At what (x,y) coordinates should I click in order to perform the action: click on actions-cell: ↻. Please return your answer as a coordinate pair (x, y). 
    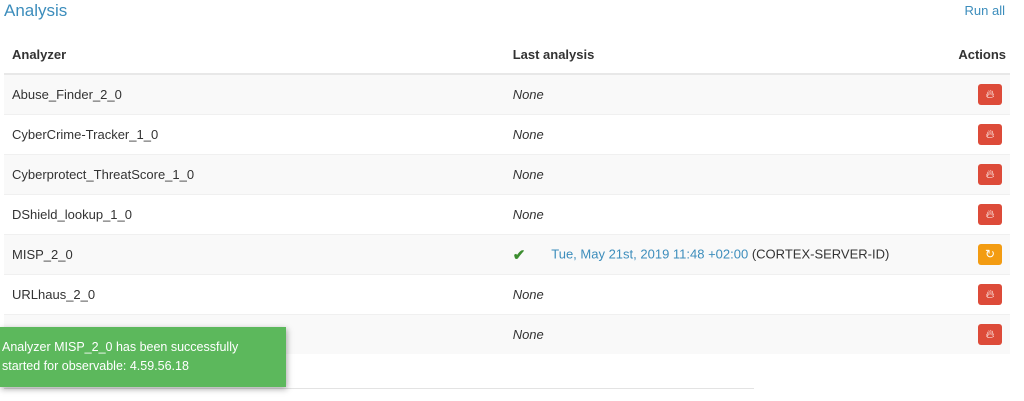
    Looking at the image, I should click on (980, 254).